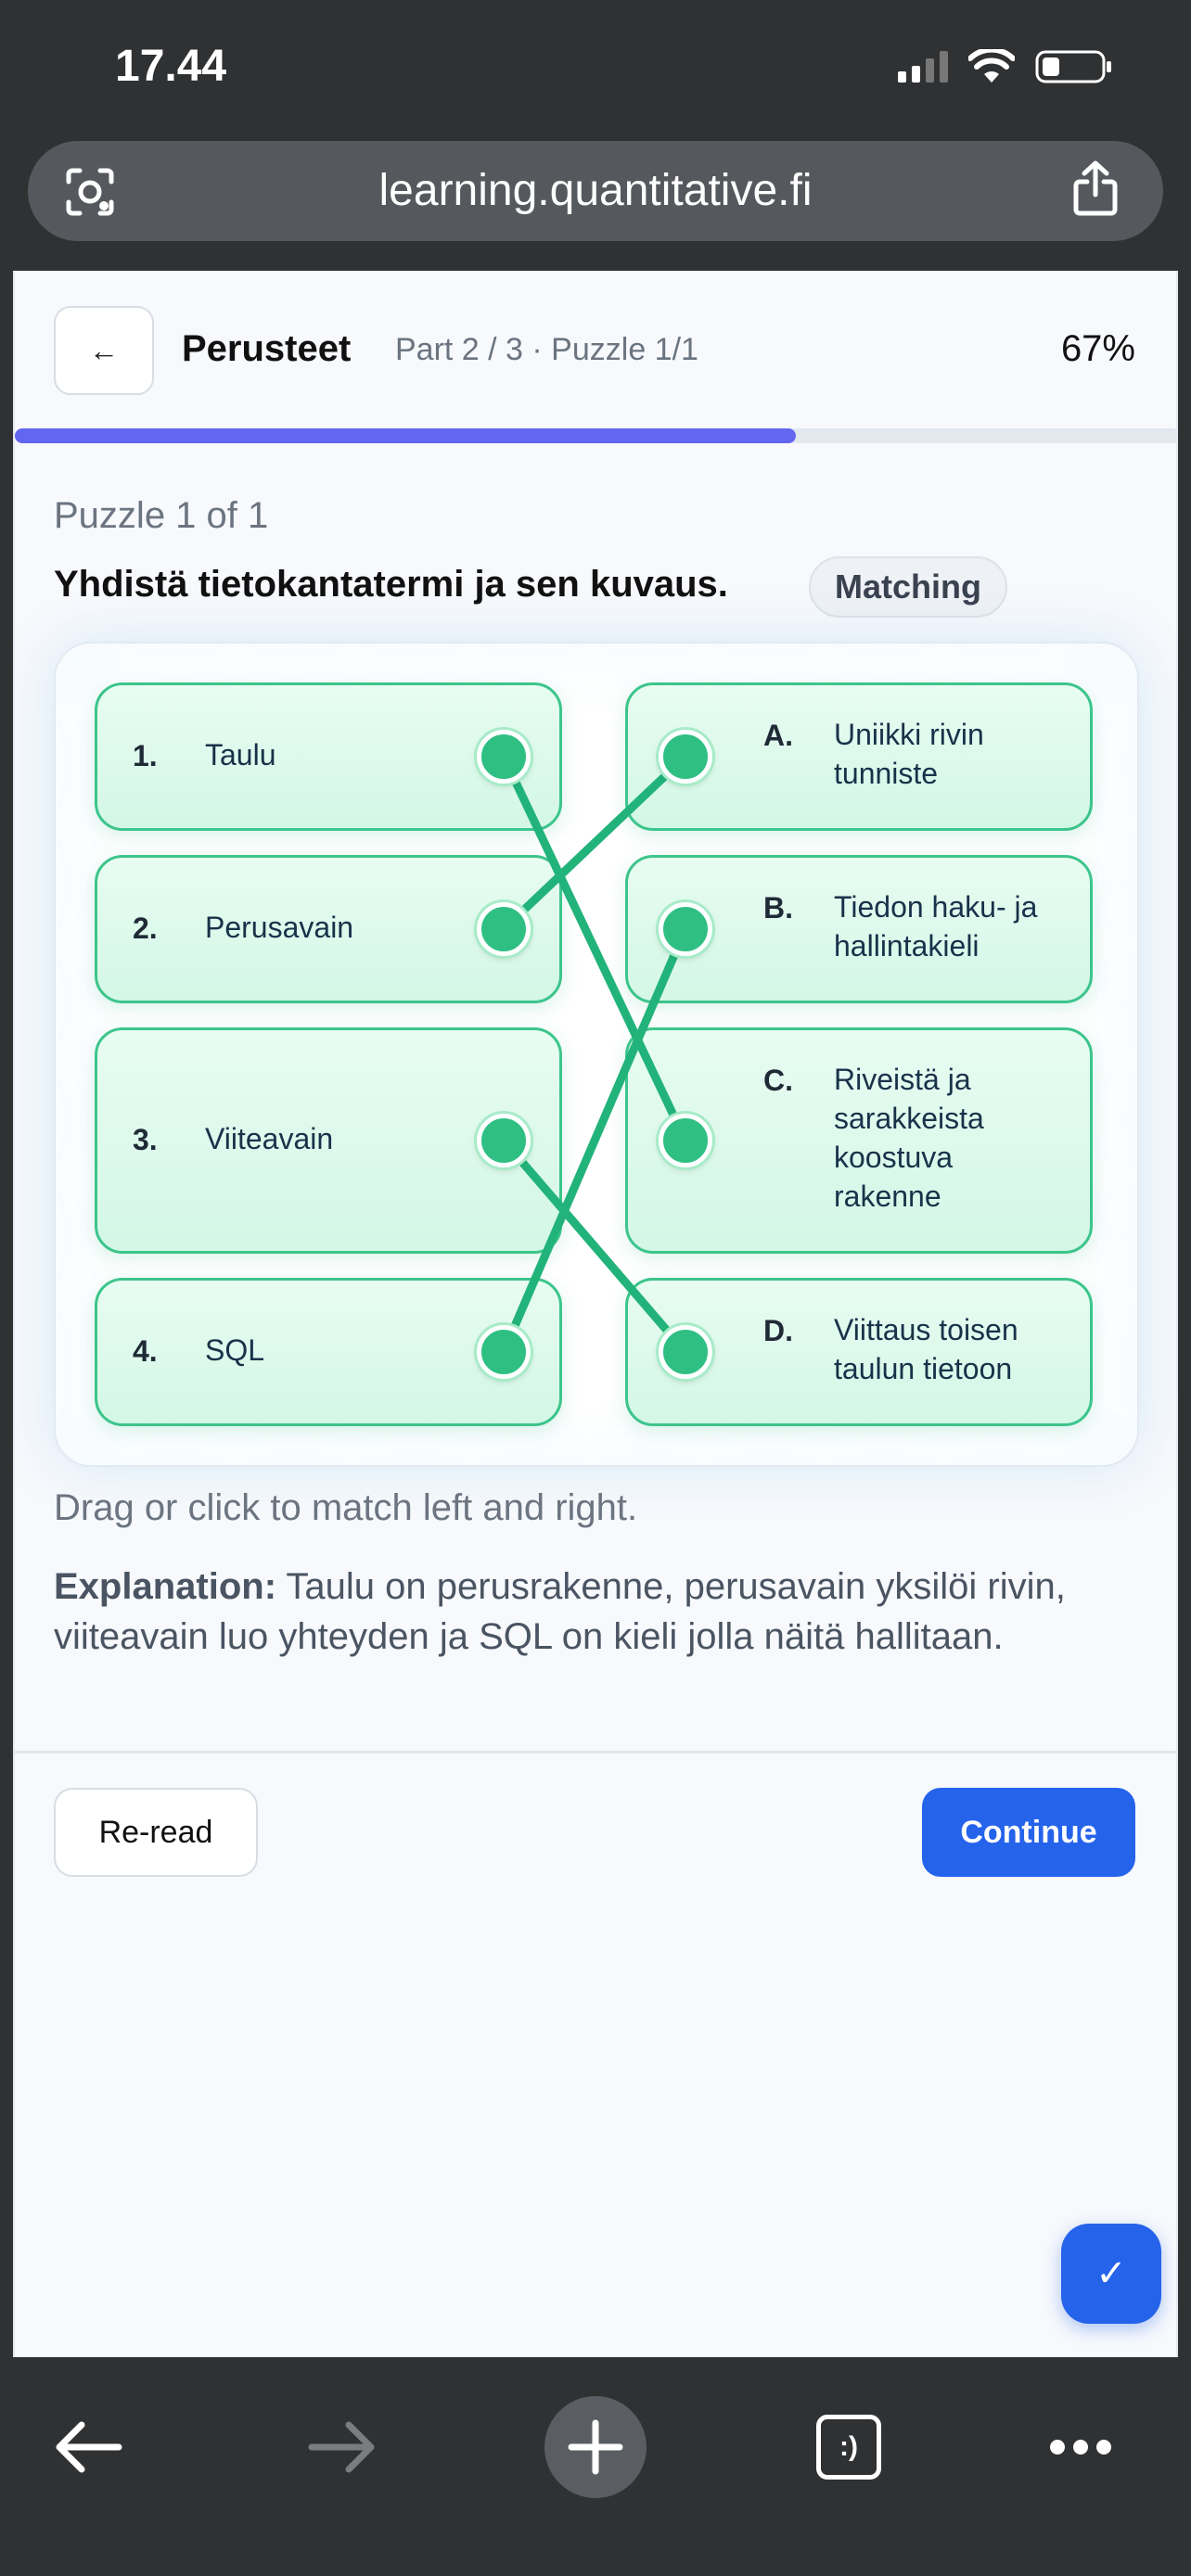 This screenshot has height=2576, width=1191. Describe the element at coordinates (595, 1752) in the screenshot. I see `divider` at that location.